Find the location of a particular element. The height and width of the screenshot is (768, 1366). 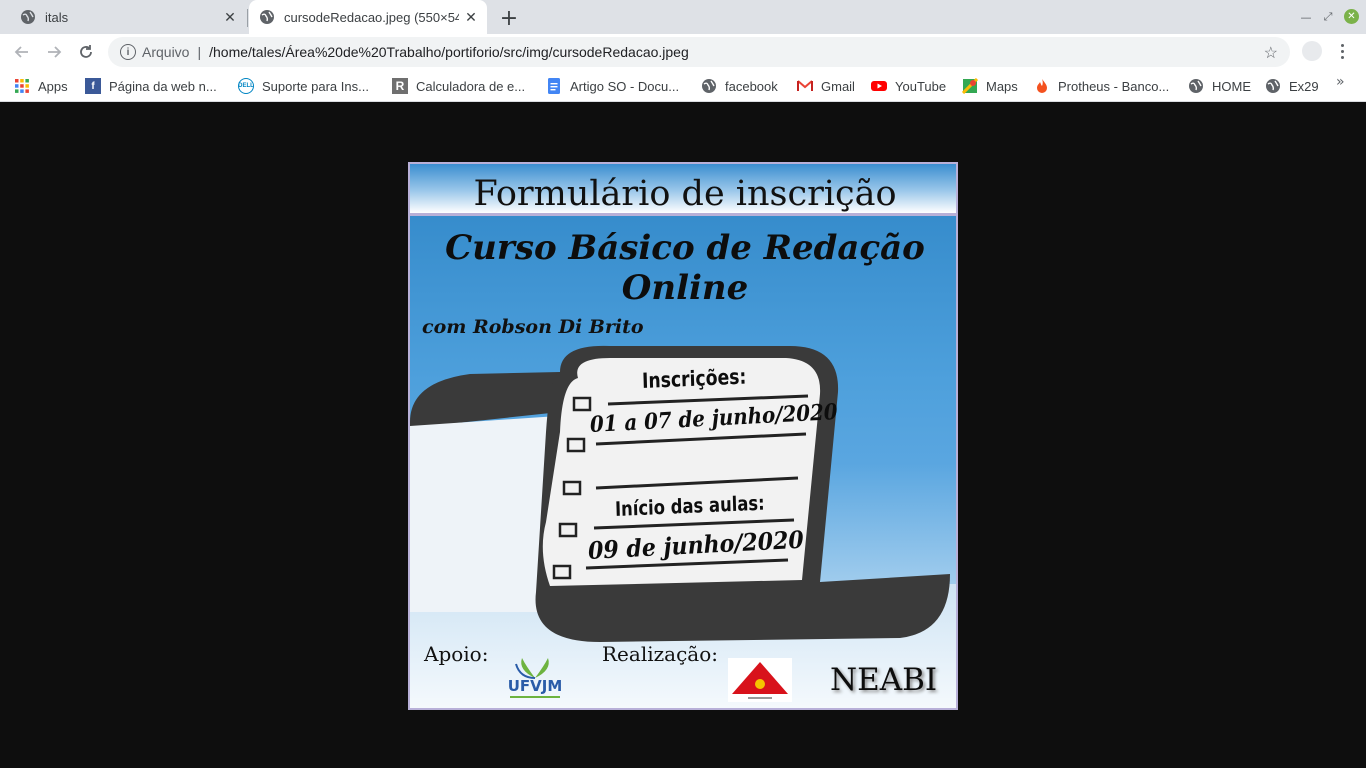

youtube-icon is located at coordinates (879, 86).